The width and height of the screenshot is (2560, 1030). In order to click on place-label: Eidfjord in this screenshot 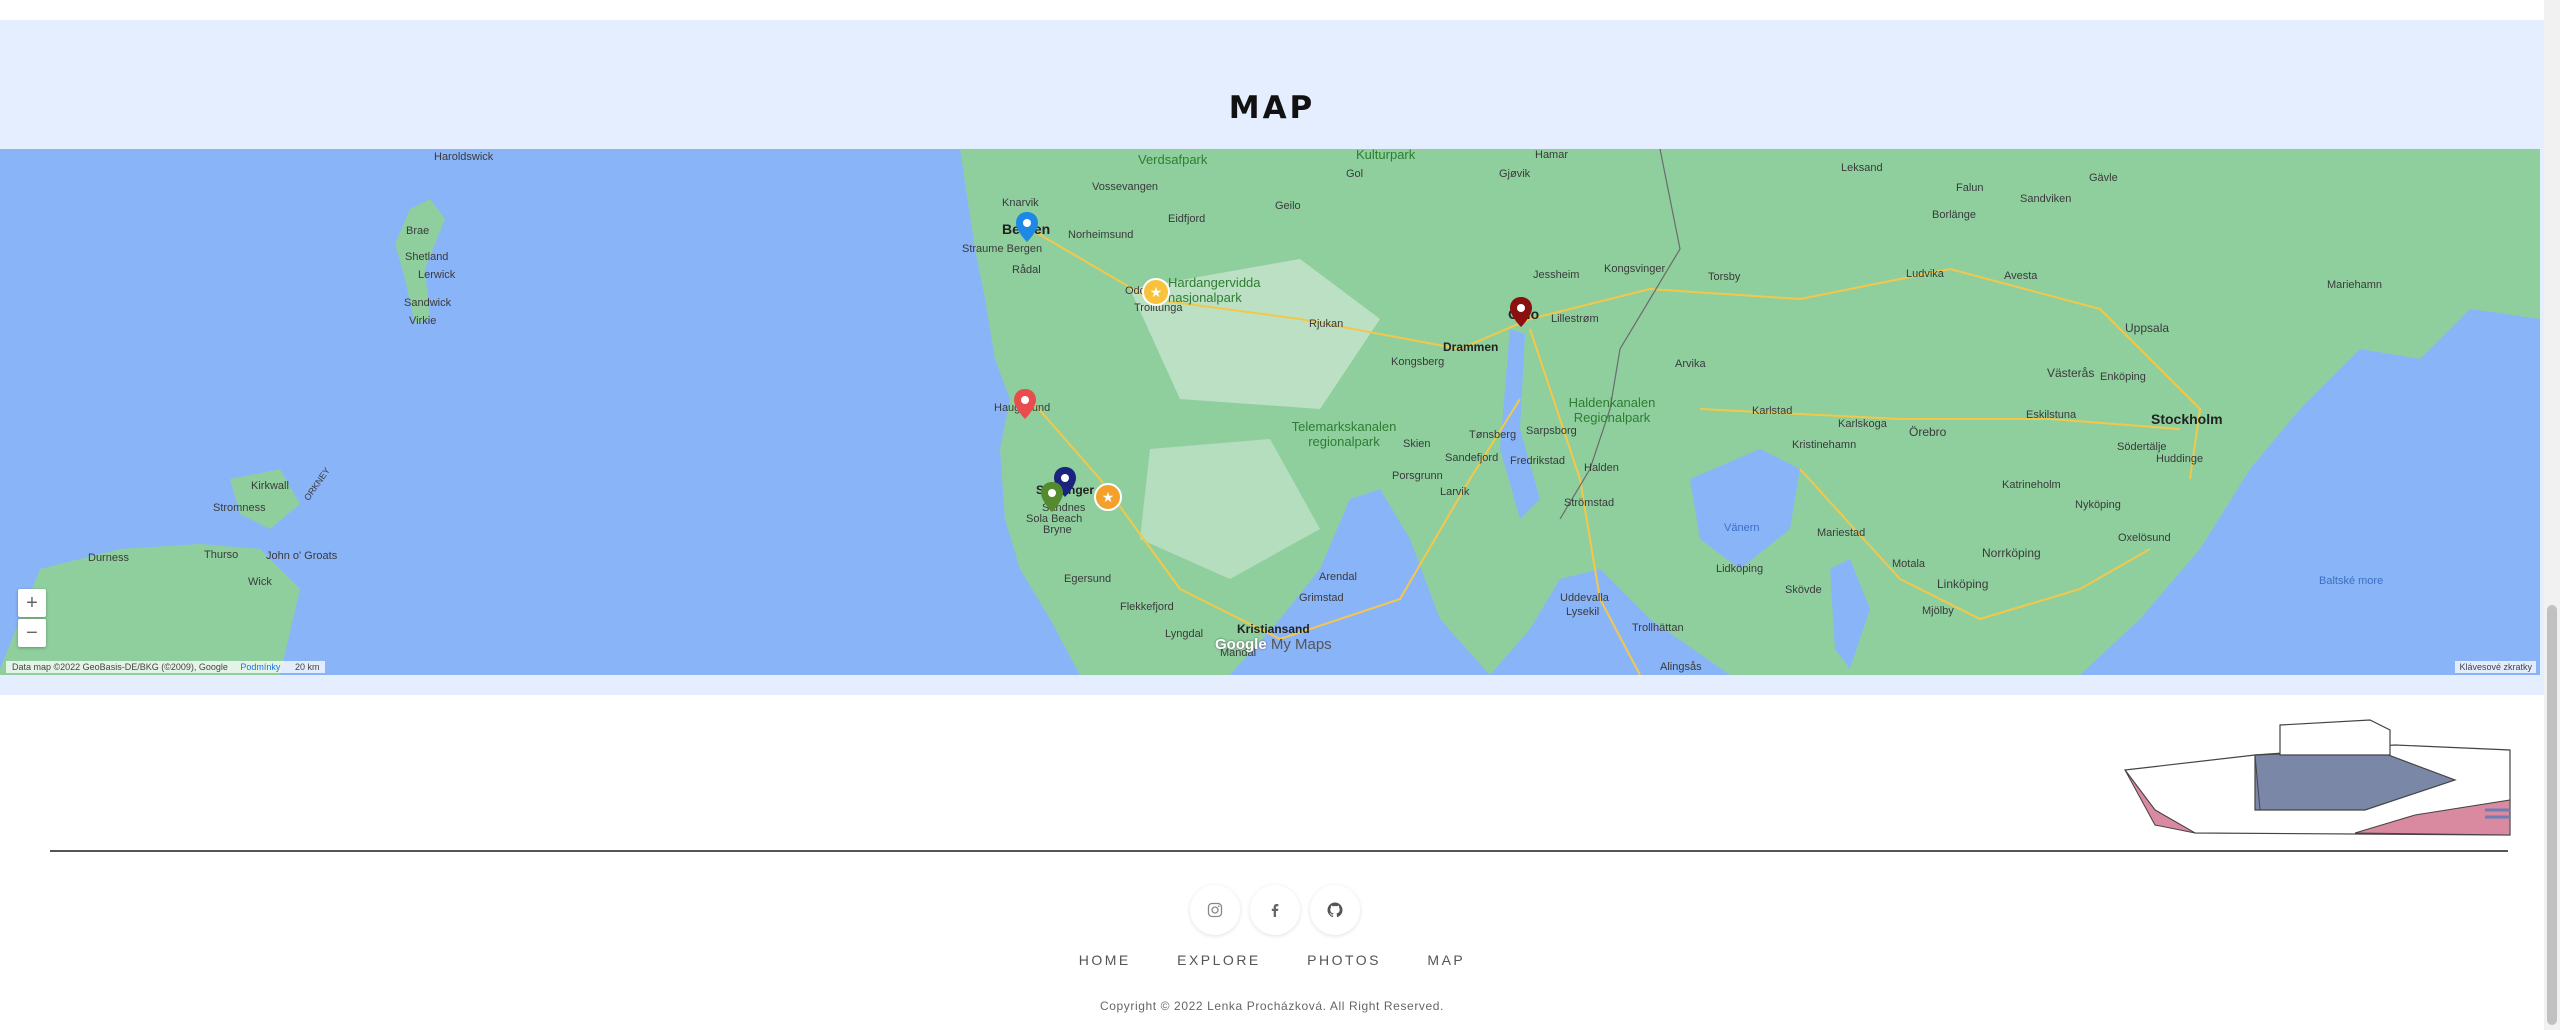, I will do `click(1187, 219)`.